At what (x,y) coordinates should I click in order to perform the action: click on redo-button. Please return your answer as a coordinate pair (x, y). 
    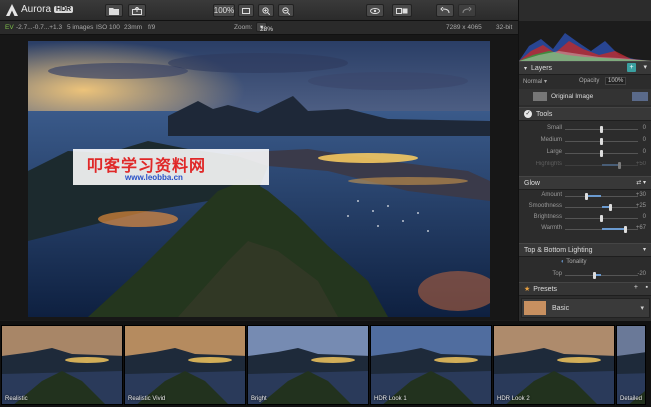
    Looking at the image, I should click on (467, 10).